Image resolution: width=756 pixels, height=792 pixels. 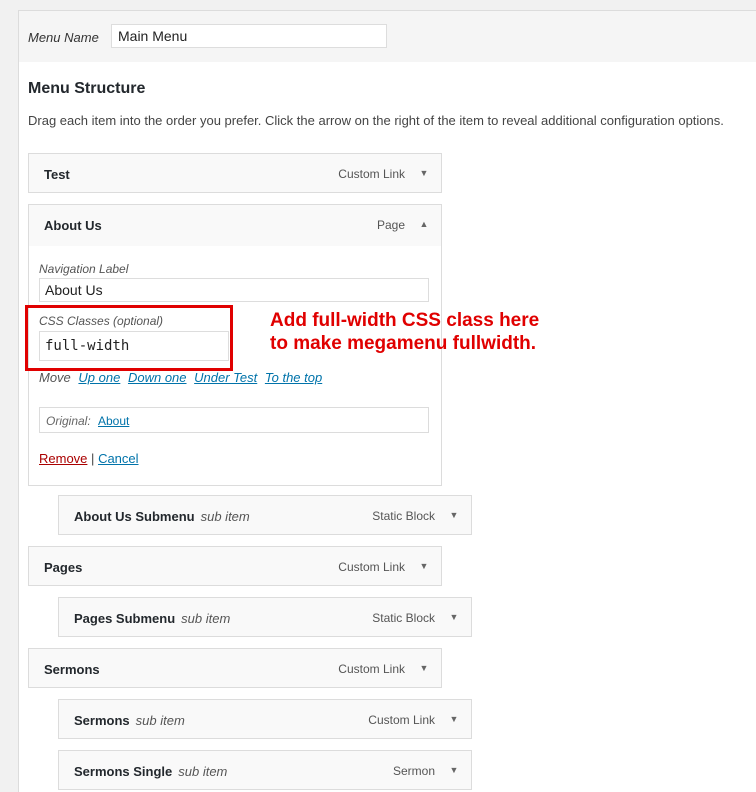 What do you see at coordinates (87, 88) in the screenshot?
I see `menu-structure-title: Menu Structure` at bounding box center [87, 88].